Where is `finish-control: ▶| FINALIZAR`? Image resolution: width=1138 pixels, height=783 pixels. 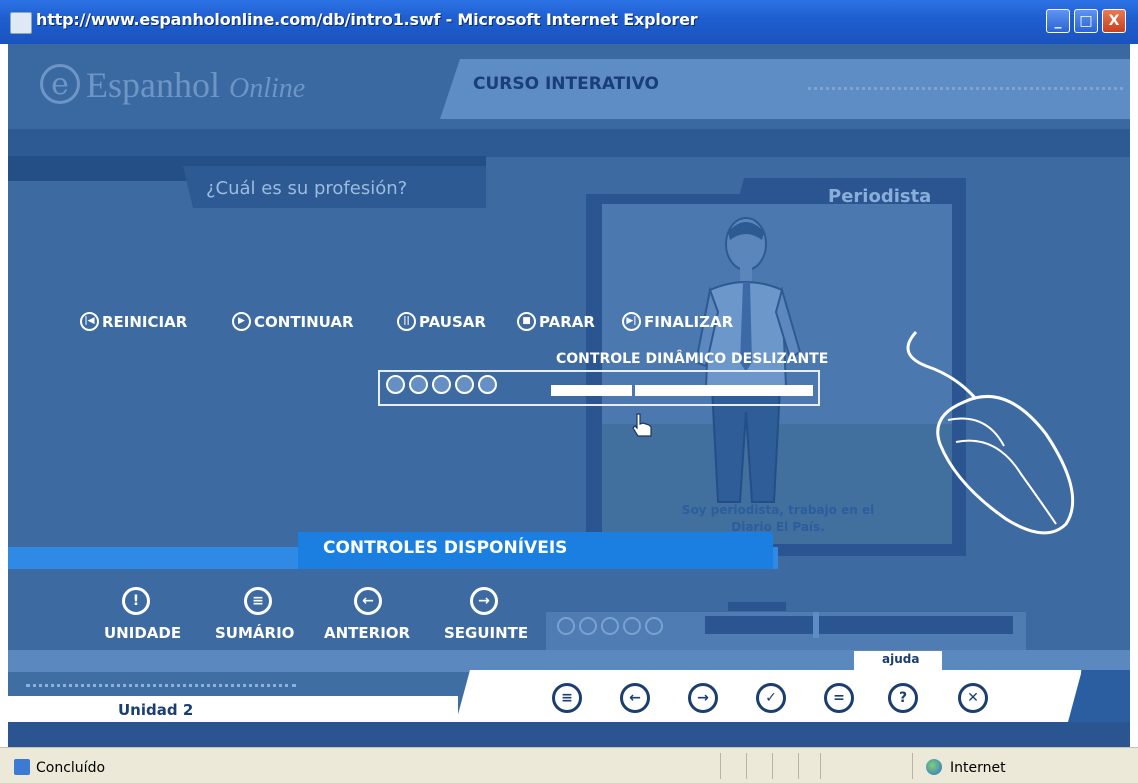
finish-control: ▶| FINALIZAR is located at coordinates (677, 321).